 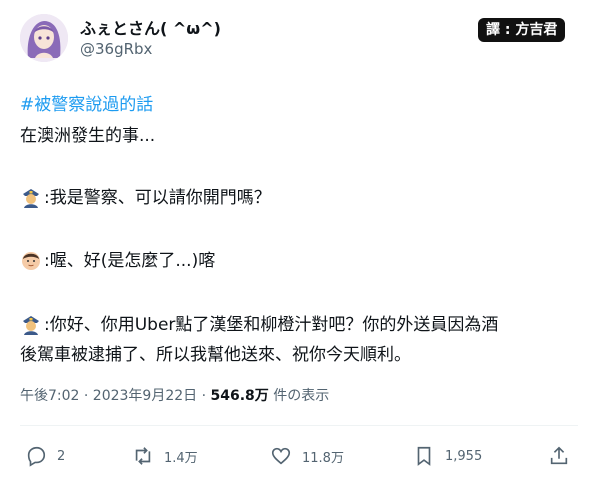 I want to click on reply-count: 2, so click(x=61, y=456).